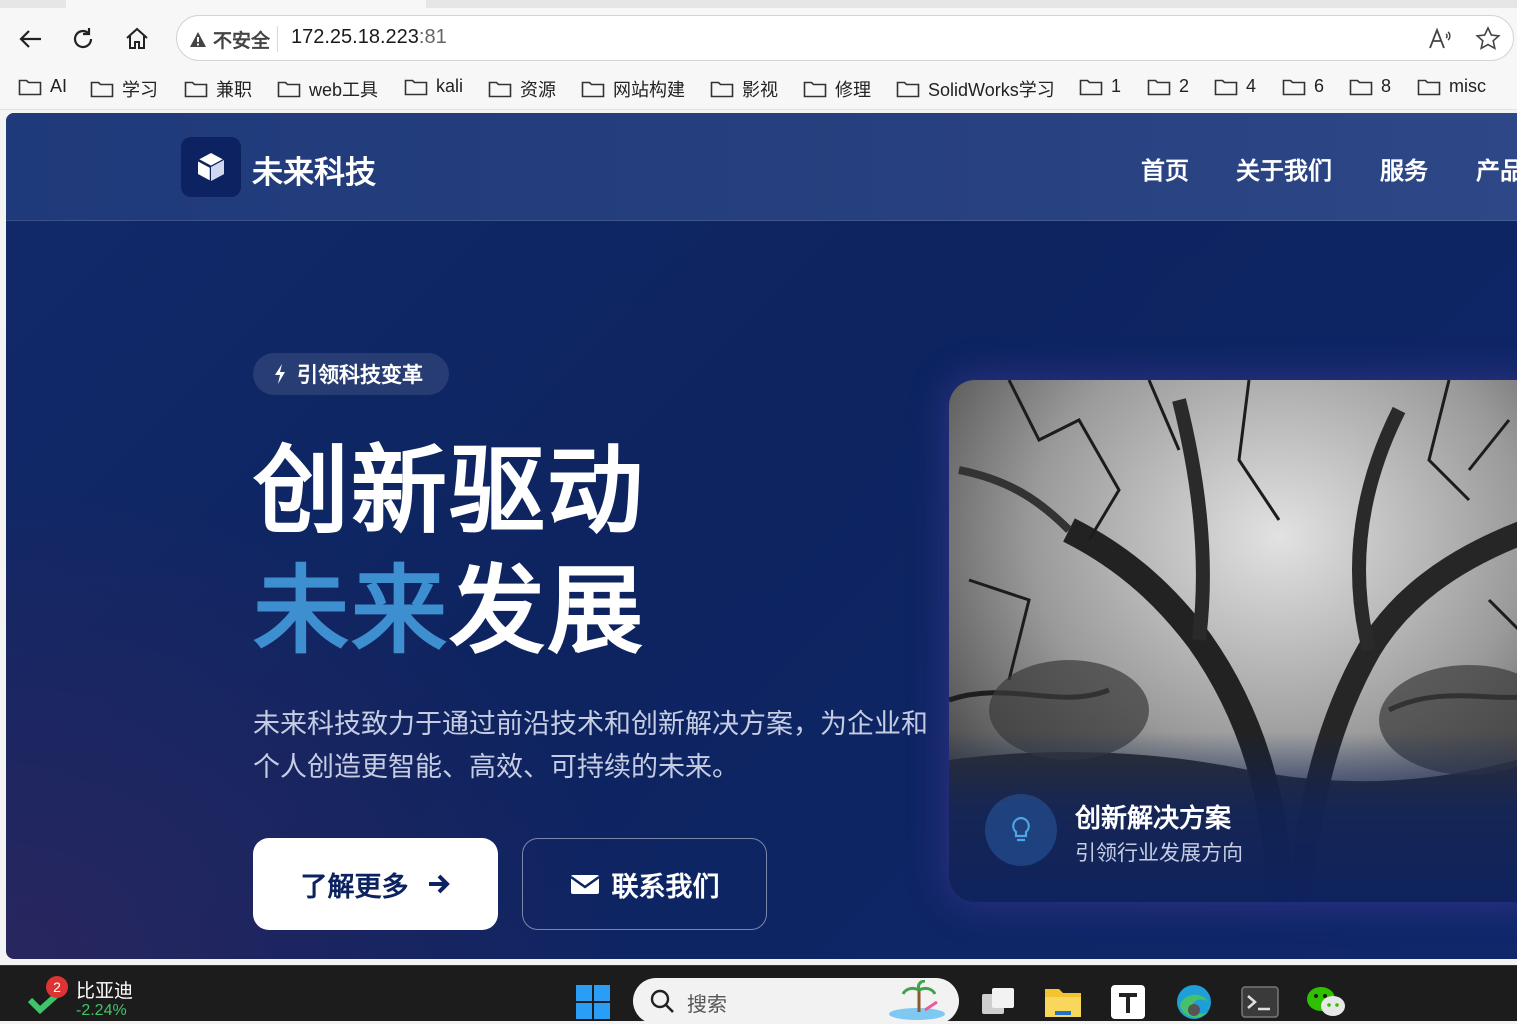 This screenshot has height=1024, width=1517. Describe the element at coordinates (140, 90) in the screenshot. I see `bookmark-label: 学习` at that location.